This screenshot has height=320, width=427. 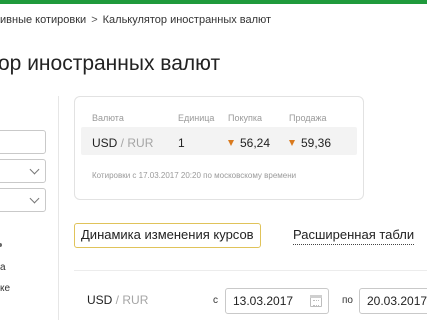 What do you see at coordinates (23, 142) in the screenshot?
I see `filter-input` at bounding box center [23, 142].